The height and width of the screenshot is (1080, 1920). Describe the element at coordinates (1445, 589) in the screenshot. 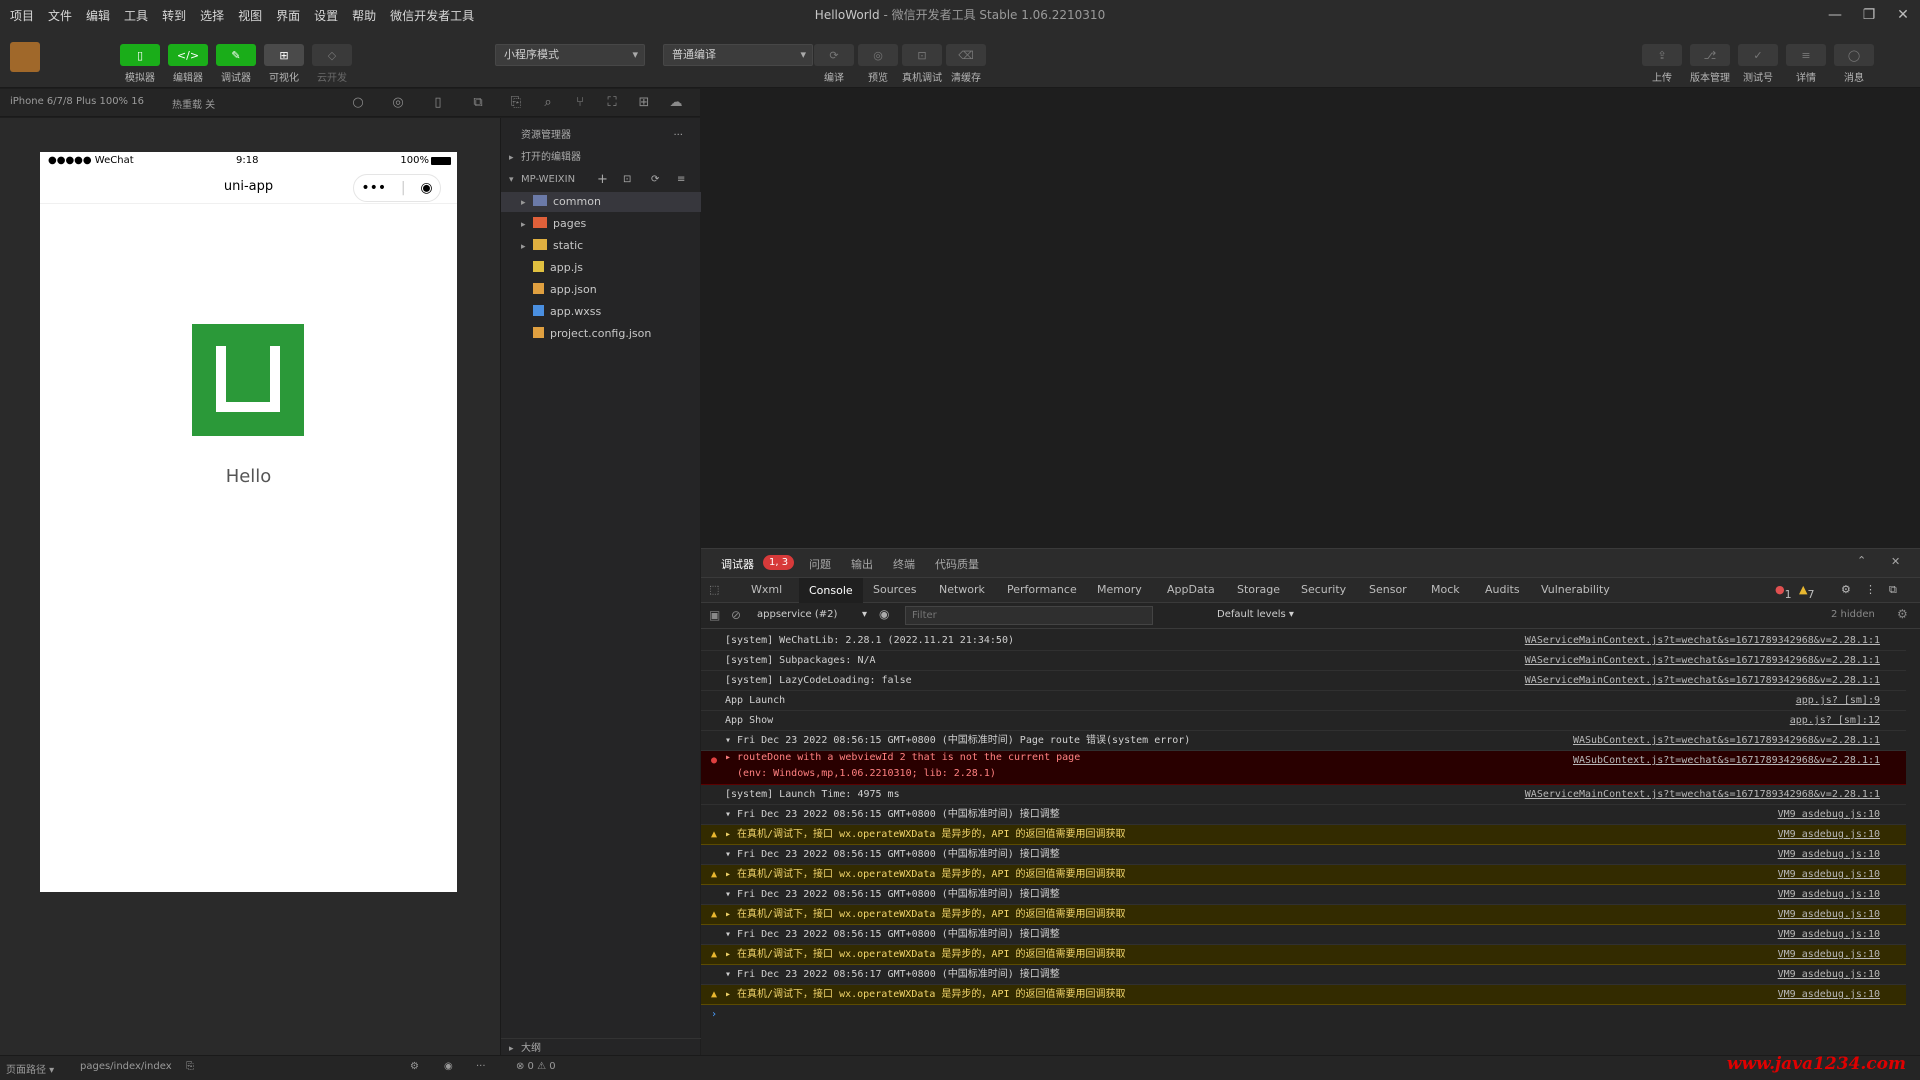

I see `devtools-tab: Mock` at that location.